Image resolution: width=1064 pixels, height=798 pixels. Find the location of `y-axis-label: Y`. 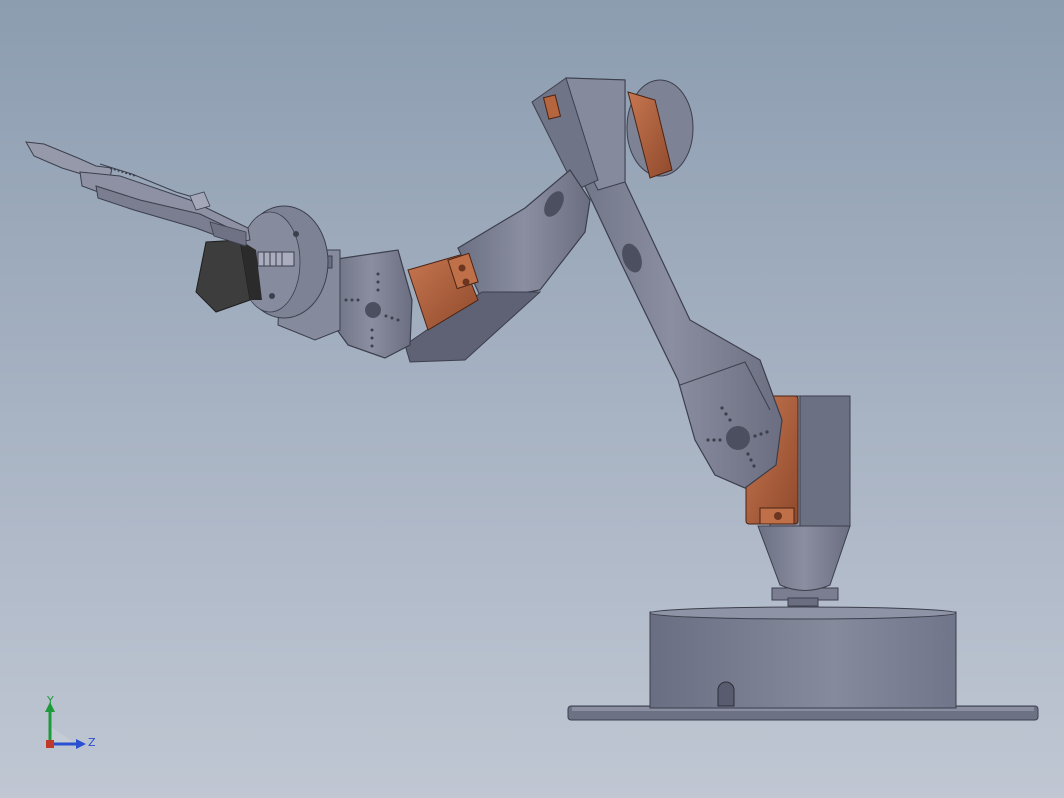

y-axis-label: Y is located at coordinates (50, 701).